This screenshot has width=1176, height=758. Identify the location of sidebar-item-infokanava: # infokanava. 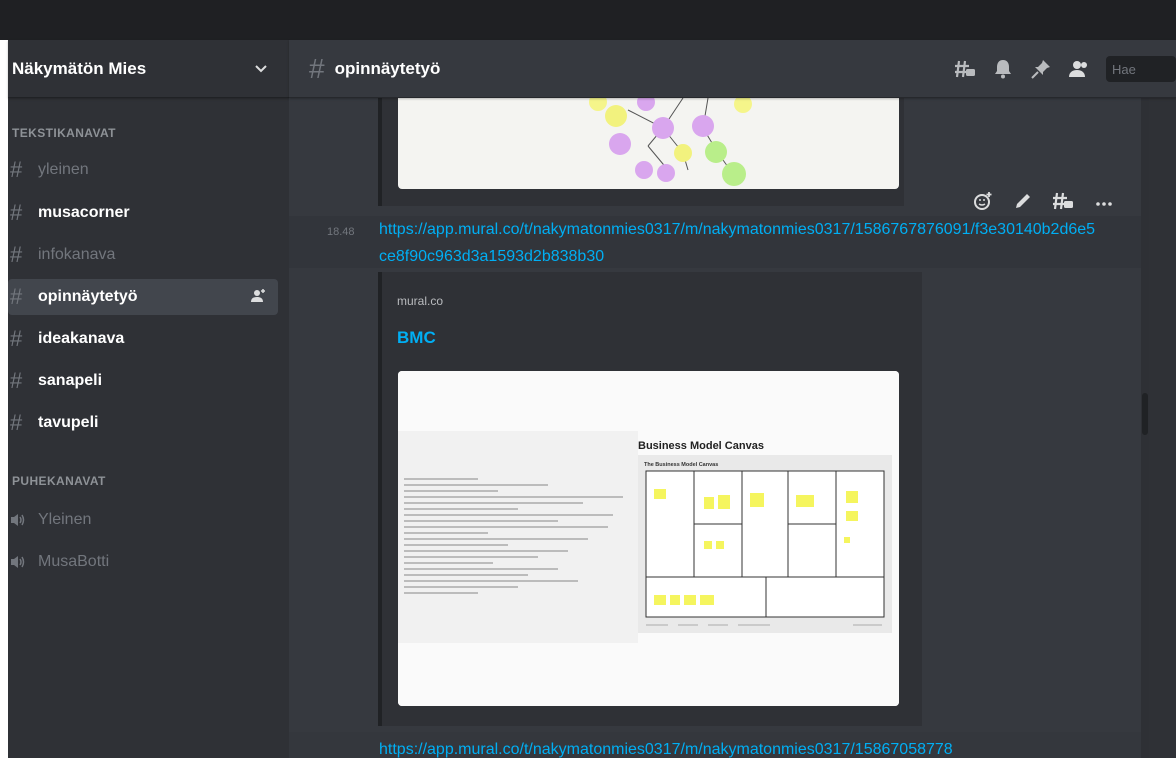
(143, 255).